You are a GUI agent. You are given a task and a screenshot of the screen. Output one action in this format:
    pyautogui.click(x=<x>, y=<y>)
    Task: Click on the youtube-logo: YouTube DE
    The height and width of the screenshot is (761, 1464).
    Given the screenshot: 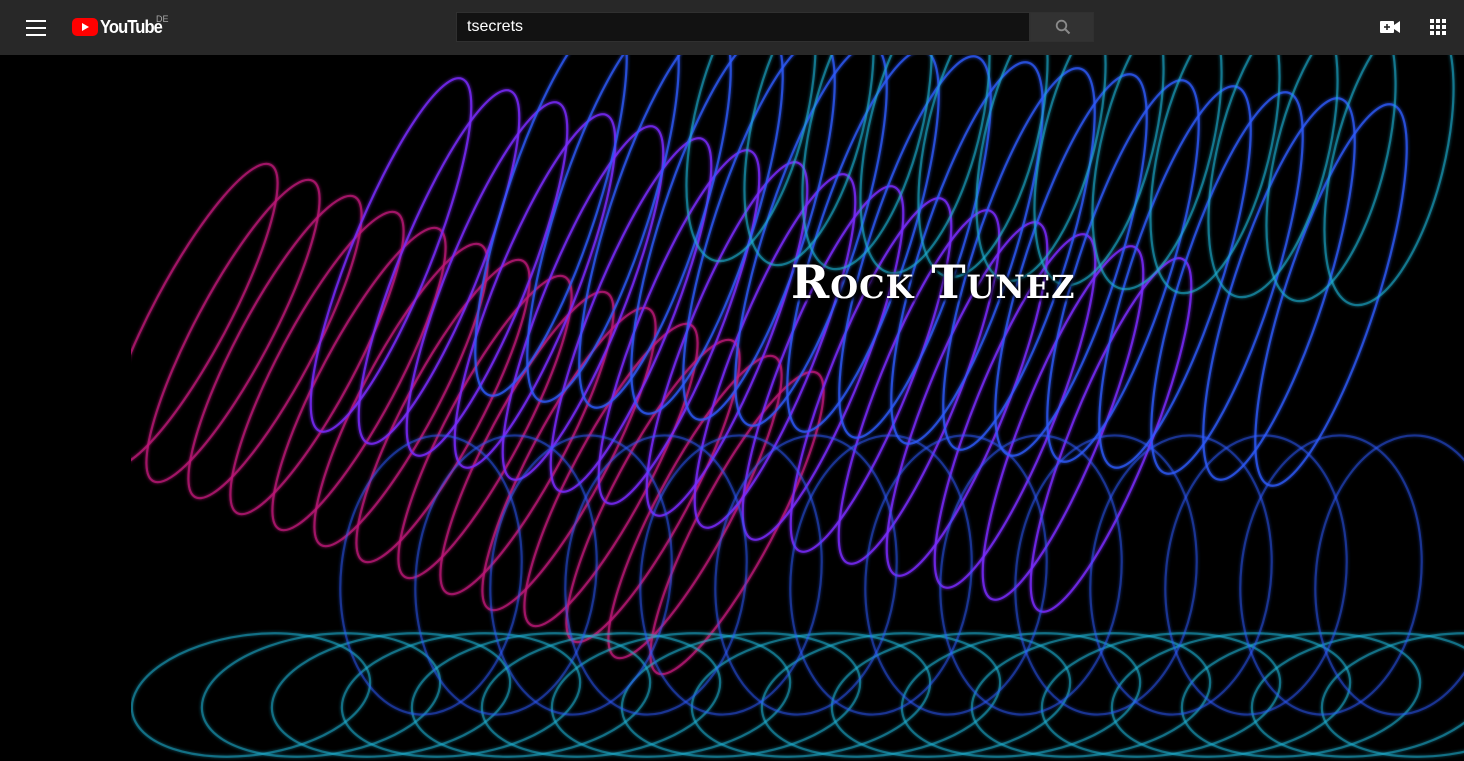 What is the action you would take?
    pyautogui.click(x=120, y=26)
    